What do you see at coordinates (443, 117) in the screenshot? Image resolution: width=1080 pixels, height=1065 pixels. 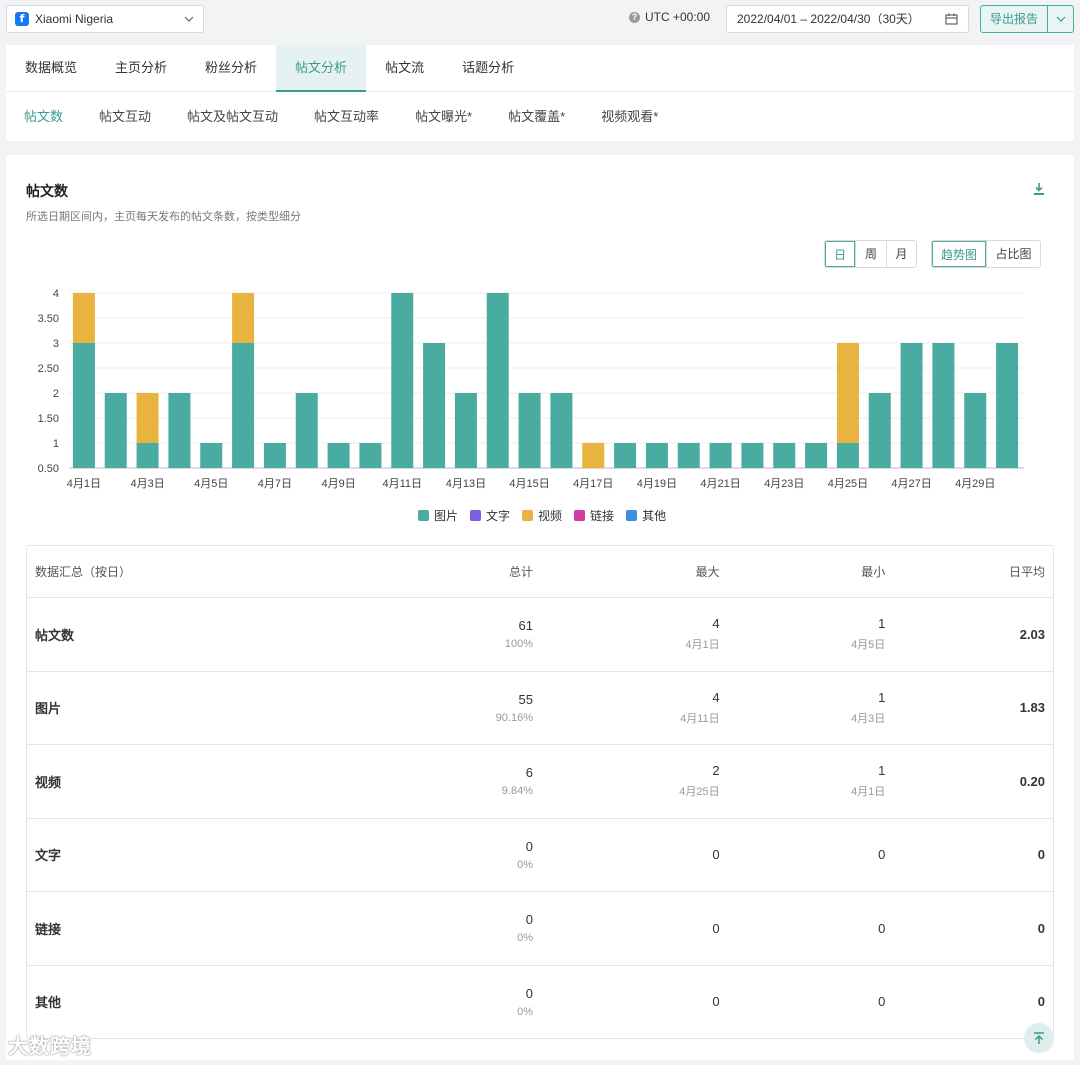 I see `secondary-tab-4: 帖文曝光*` at bounding box center [443, 117].